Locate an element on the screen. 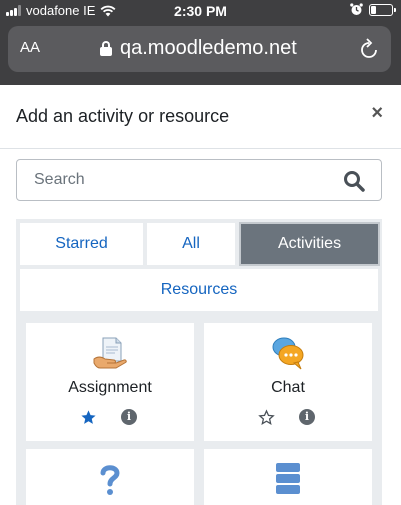 The width and height of the screenshot is (401, 505). text-size-button: AA is located at coordinates (30, 47).